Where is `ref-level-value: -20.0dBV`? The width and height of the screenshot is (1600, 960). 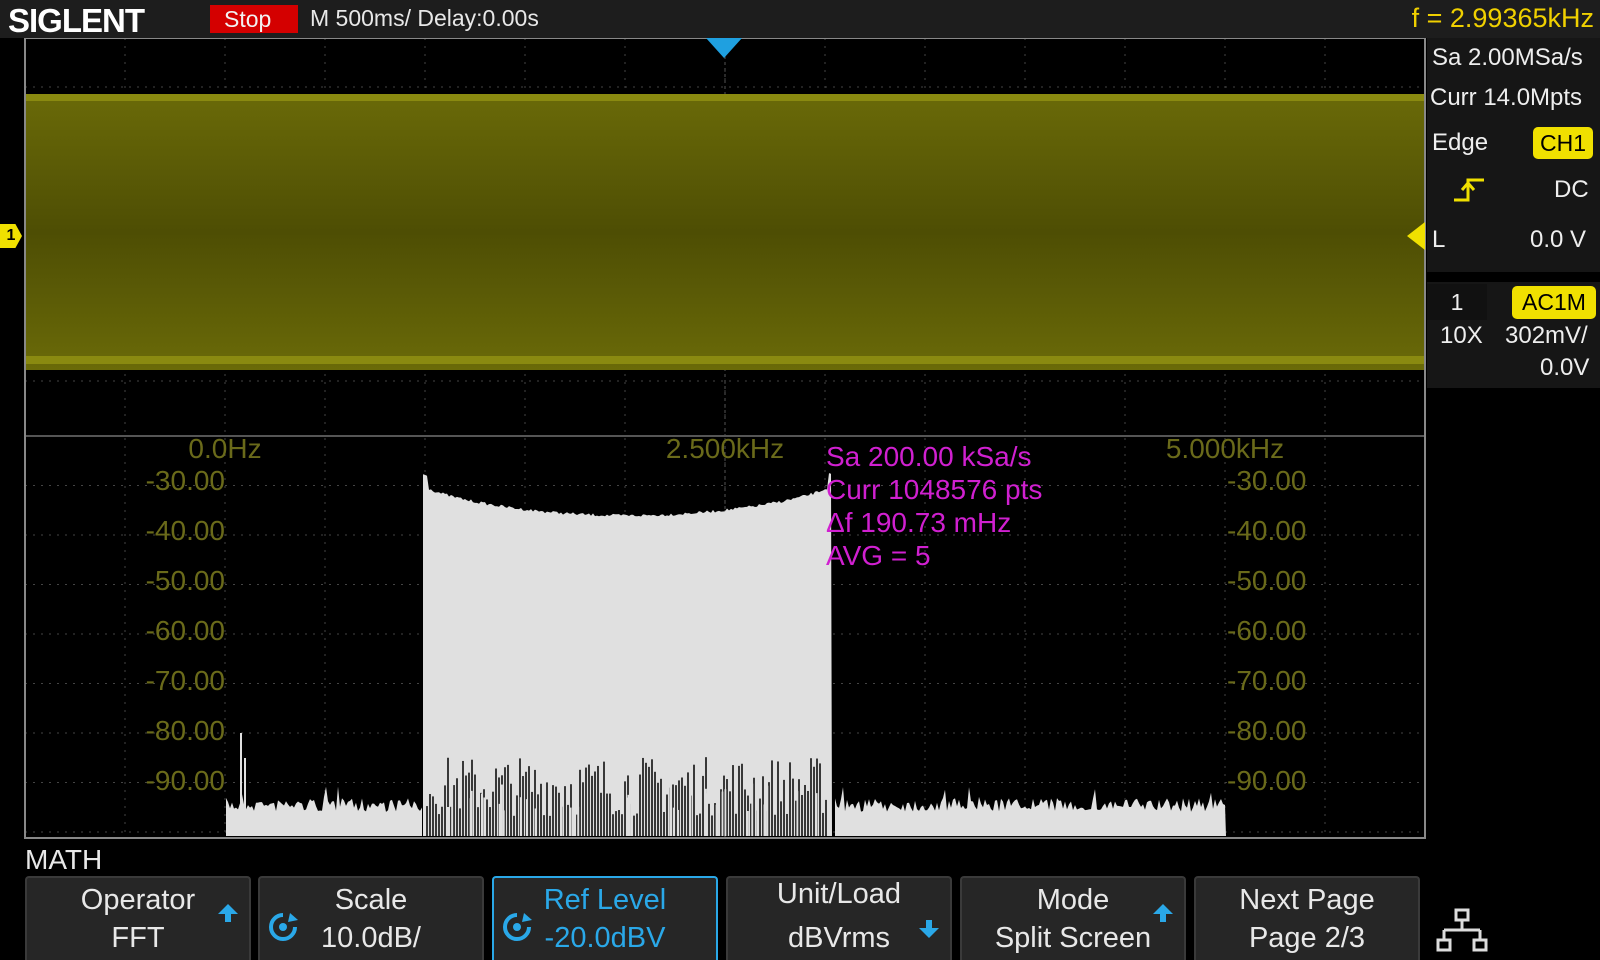 ref-level-value: -20.0dBV is located at coordinates (605, 938).